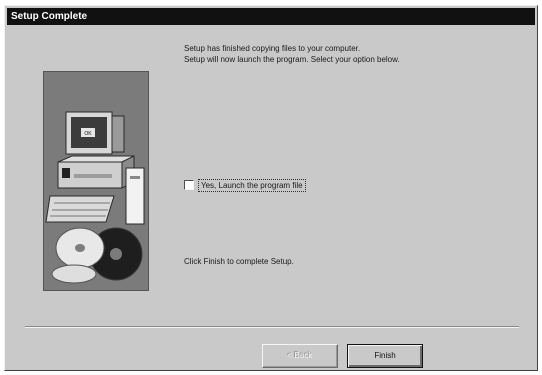 The width and height of the screenshot is (542, 375). Describe the element at coordinates (135, 177) in the screenshot. I see `tower-drive` at that location.